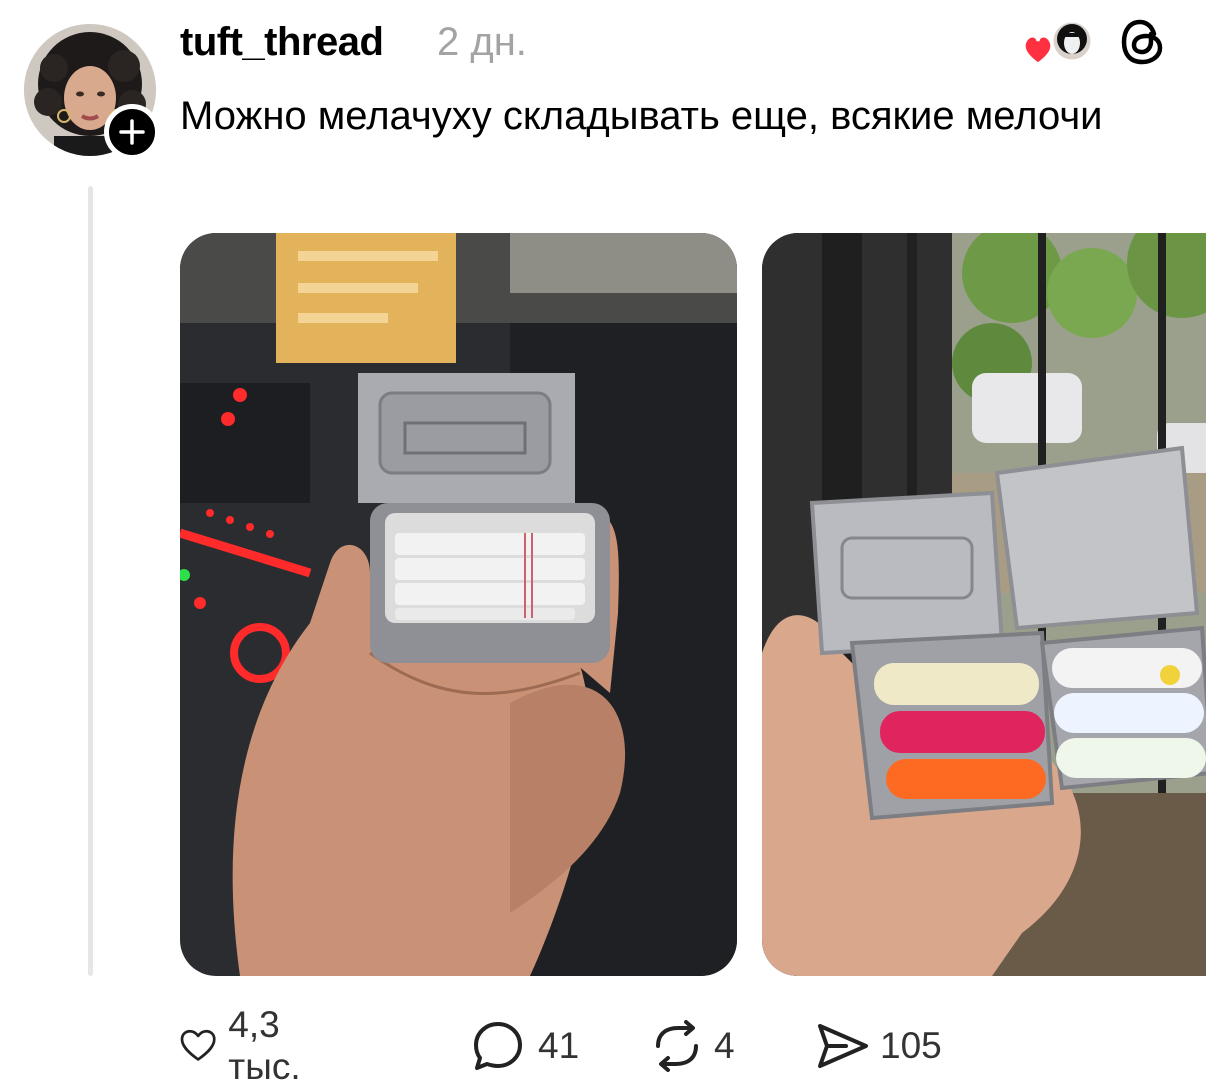 The image size is (1206, 1088). Describe the element at coordinates (525, 1046) in the screenshot. I see `reply-button: 41` at that location.